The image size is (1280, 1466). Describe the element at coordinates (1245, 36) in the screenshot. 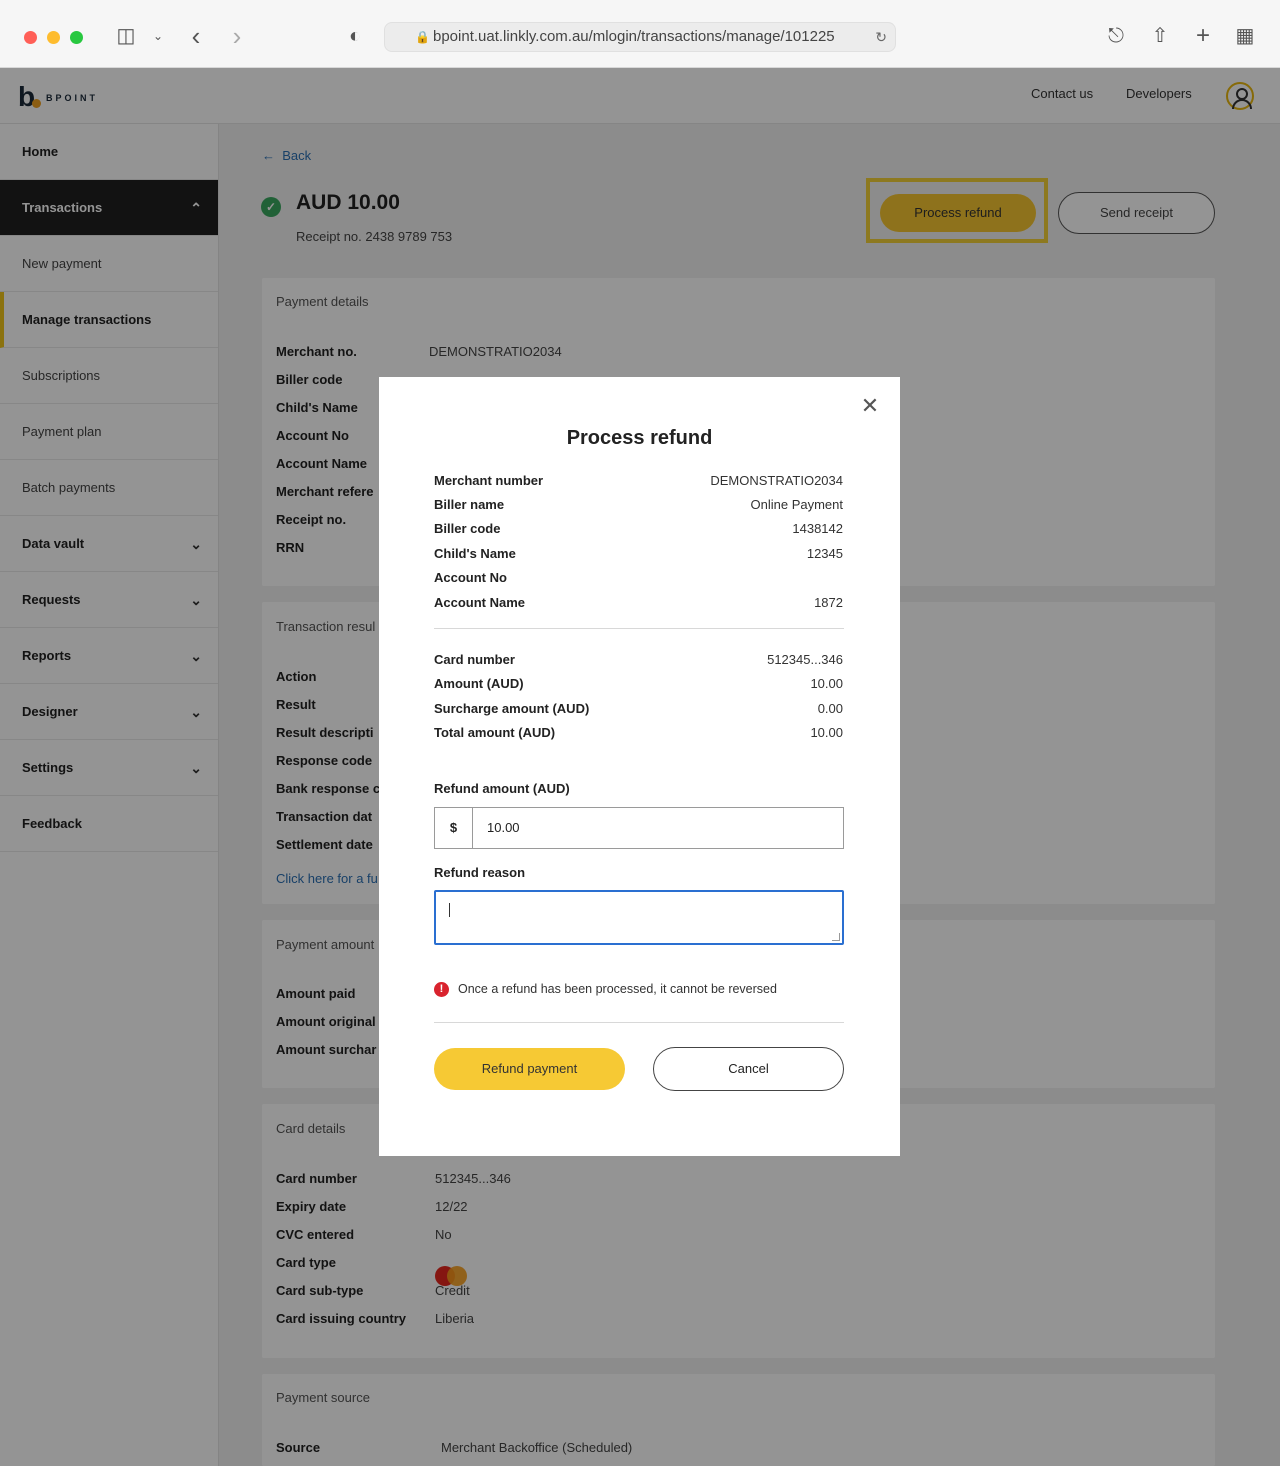

I see `tab-overview-icon: ▦` at that location.